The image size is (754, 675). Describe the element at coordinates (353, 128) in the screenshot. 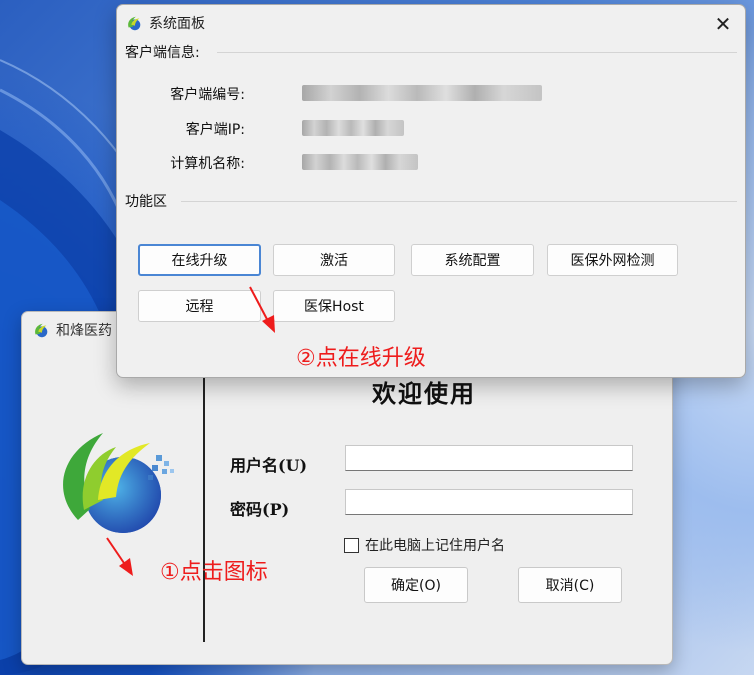

I see `client-ip-value` at that location.